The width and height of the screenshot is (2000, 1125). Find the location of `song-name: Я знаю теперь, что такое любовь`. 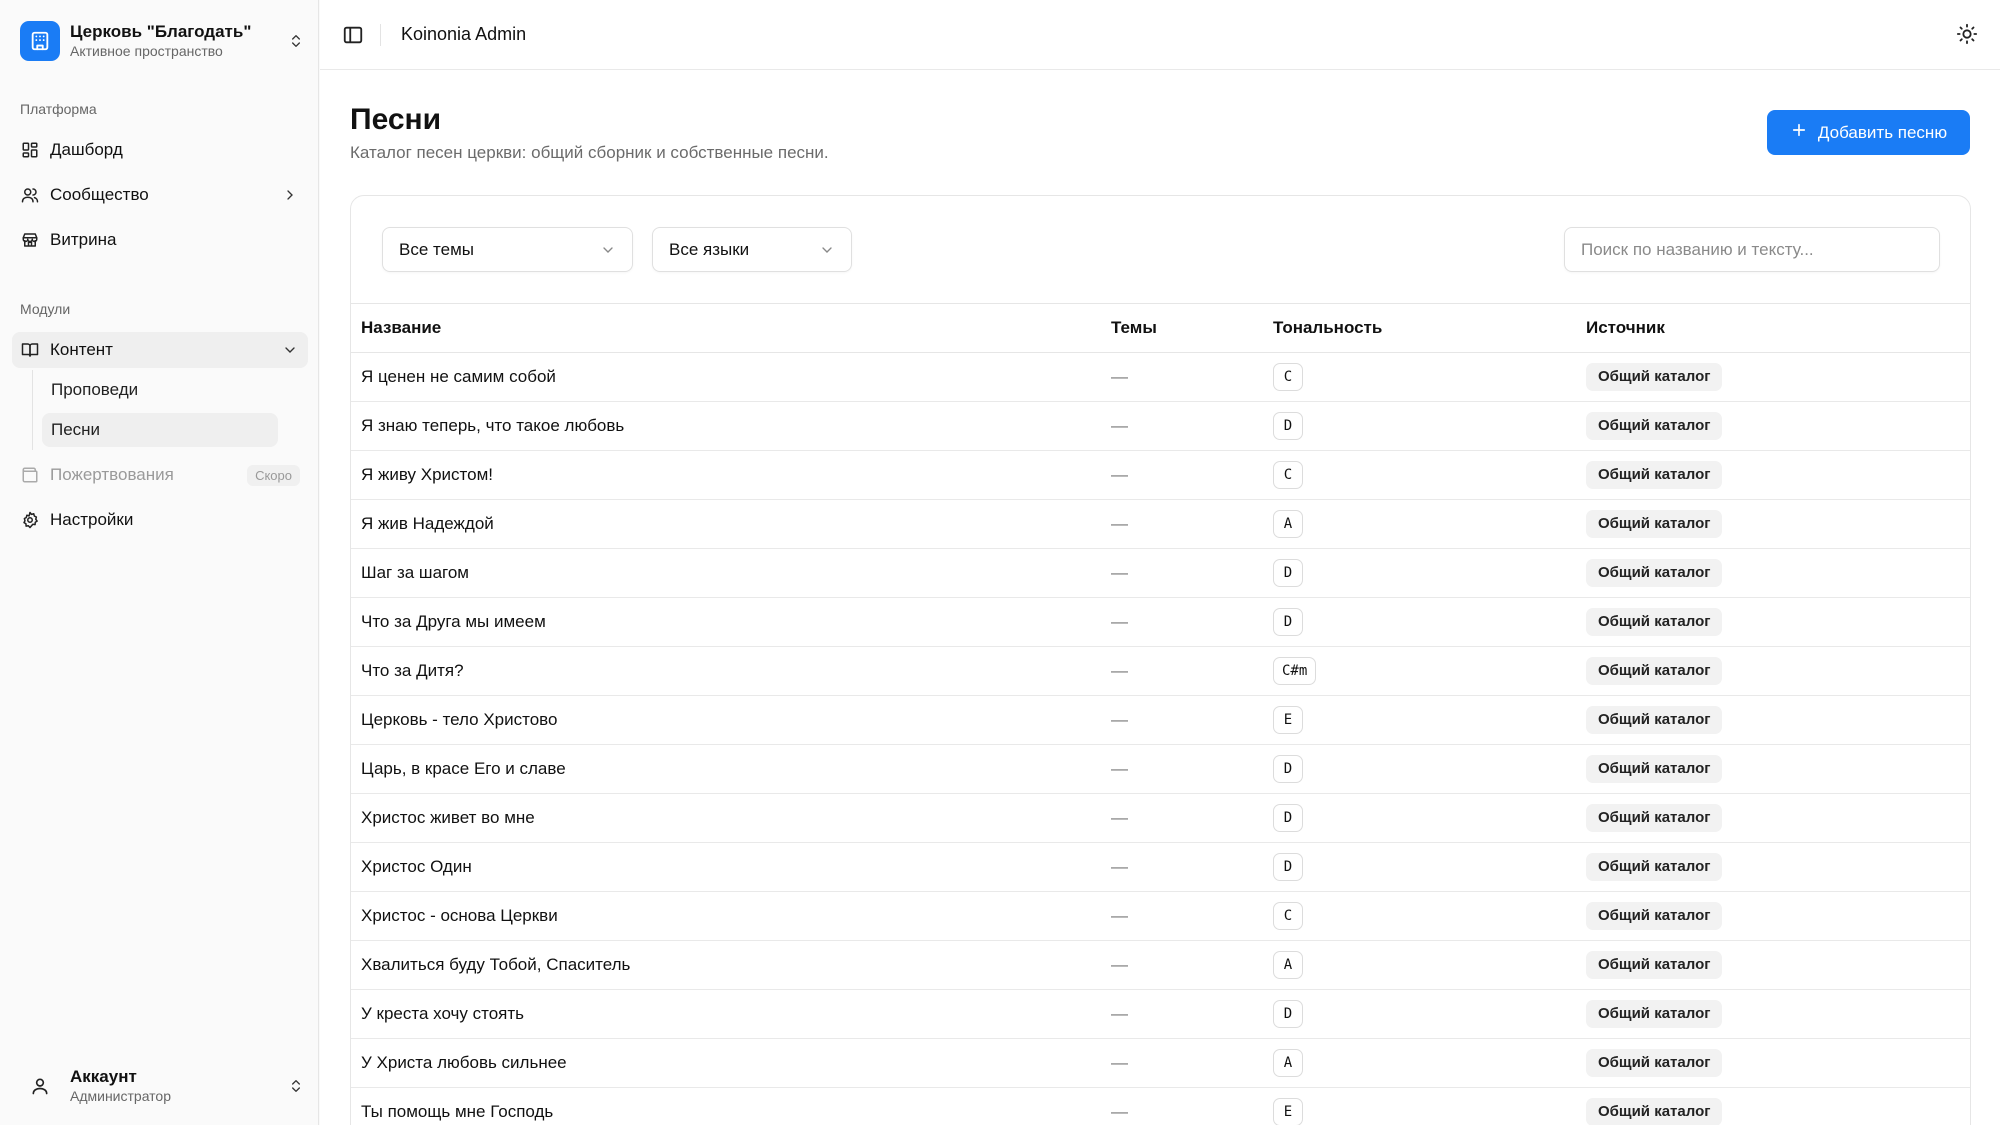

song-name: Я знаю теперь, что такое любовь is located at coordinates (493, 425).